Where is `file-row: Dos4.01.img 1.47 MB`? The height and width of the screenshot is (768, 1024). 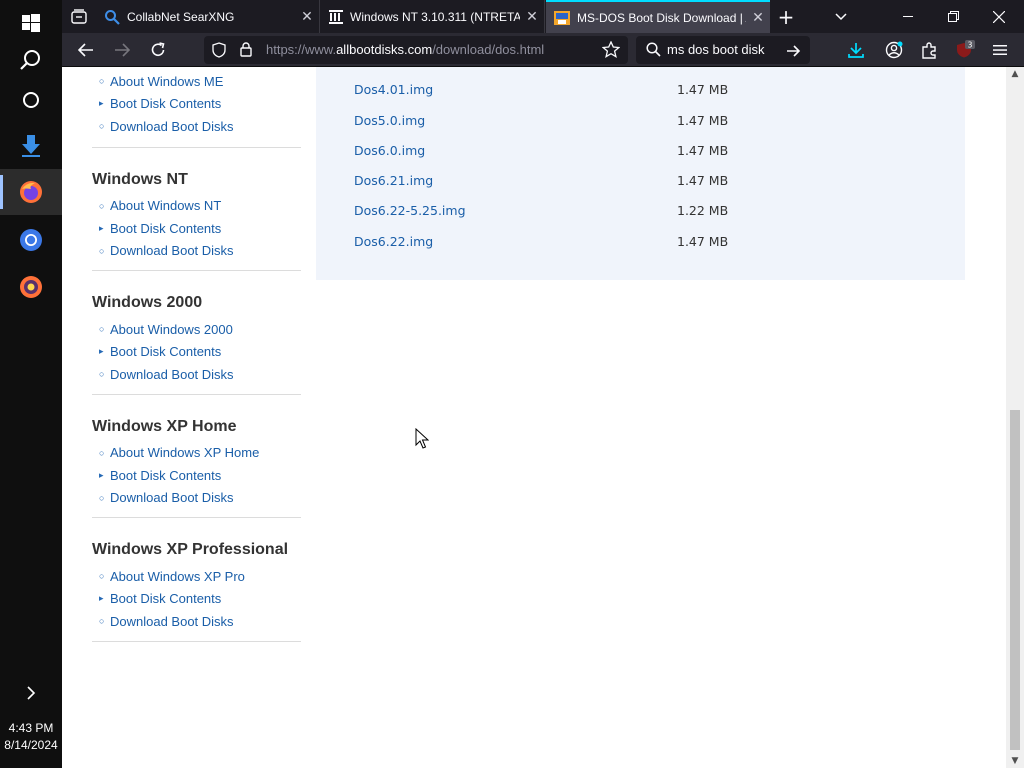 file-row: Dos4.01.img 1.47 MB is located at coordinates (640, 89).